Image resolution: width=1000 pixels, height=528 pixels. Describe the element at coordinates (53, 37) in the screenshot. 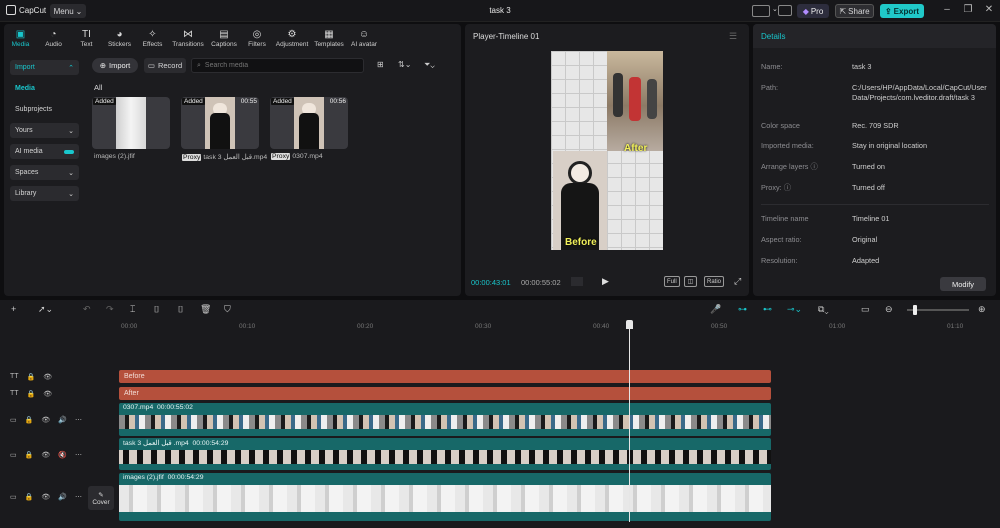

I see `tab-audio: ◔ Audio` at that location.